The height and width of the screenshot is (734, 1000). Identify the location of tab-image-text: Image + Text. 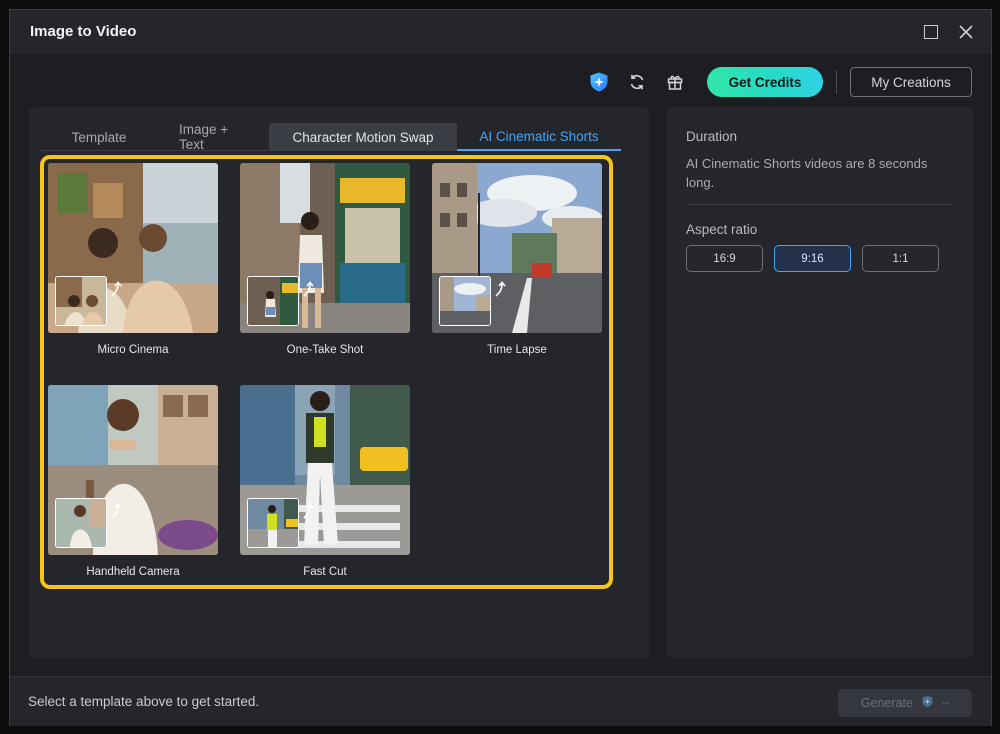
(213, 137).